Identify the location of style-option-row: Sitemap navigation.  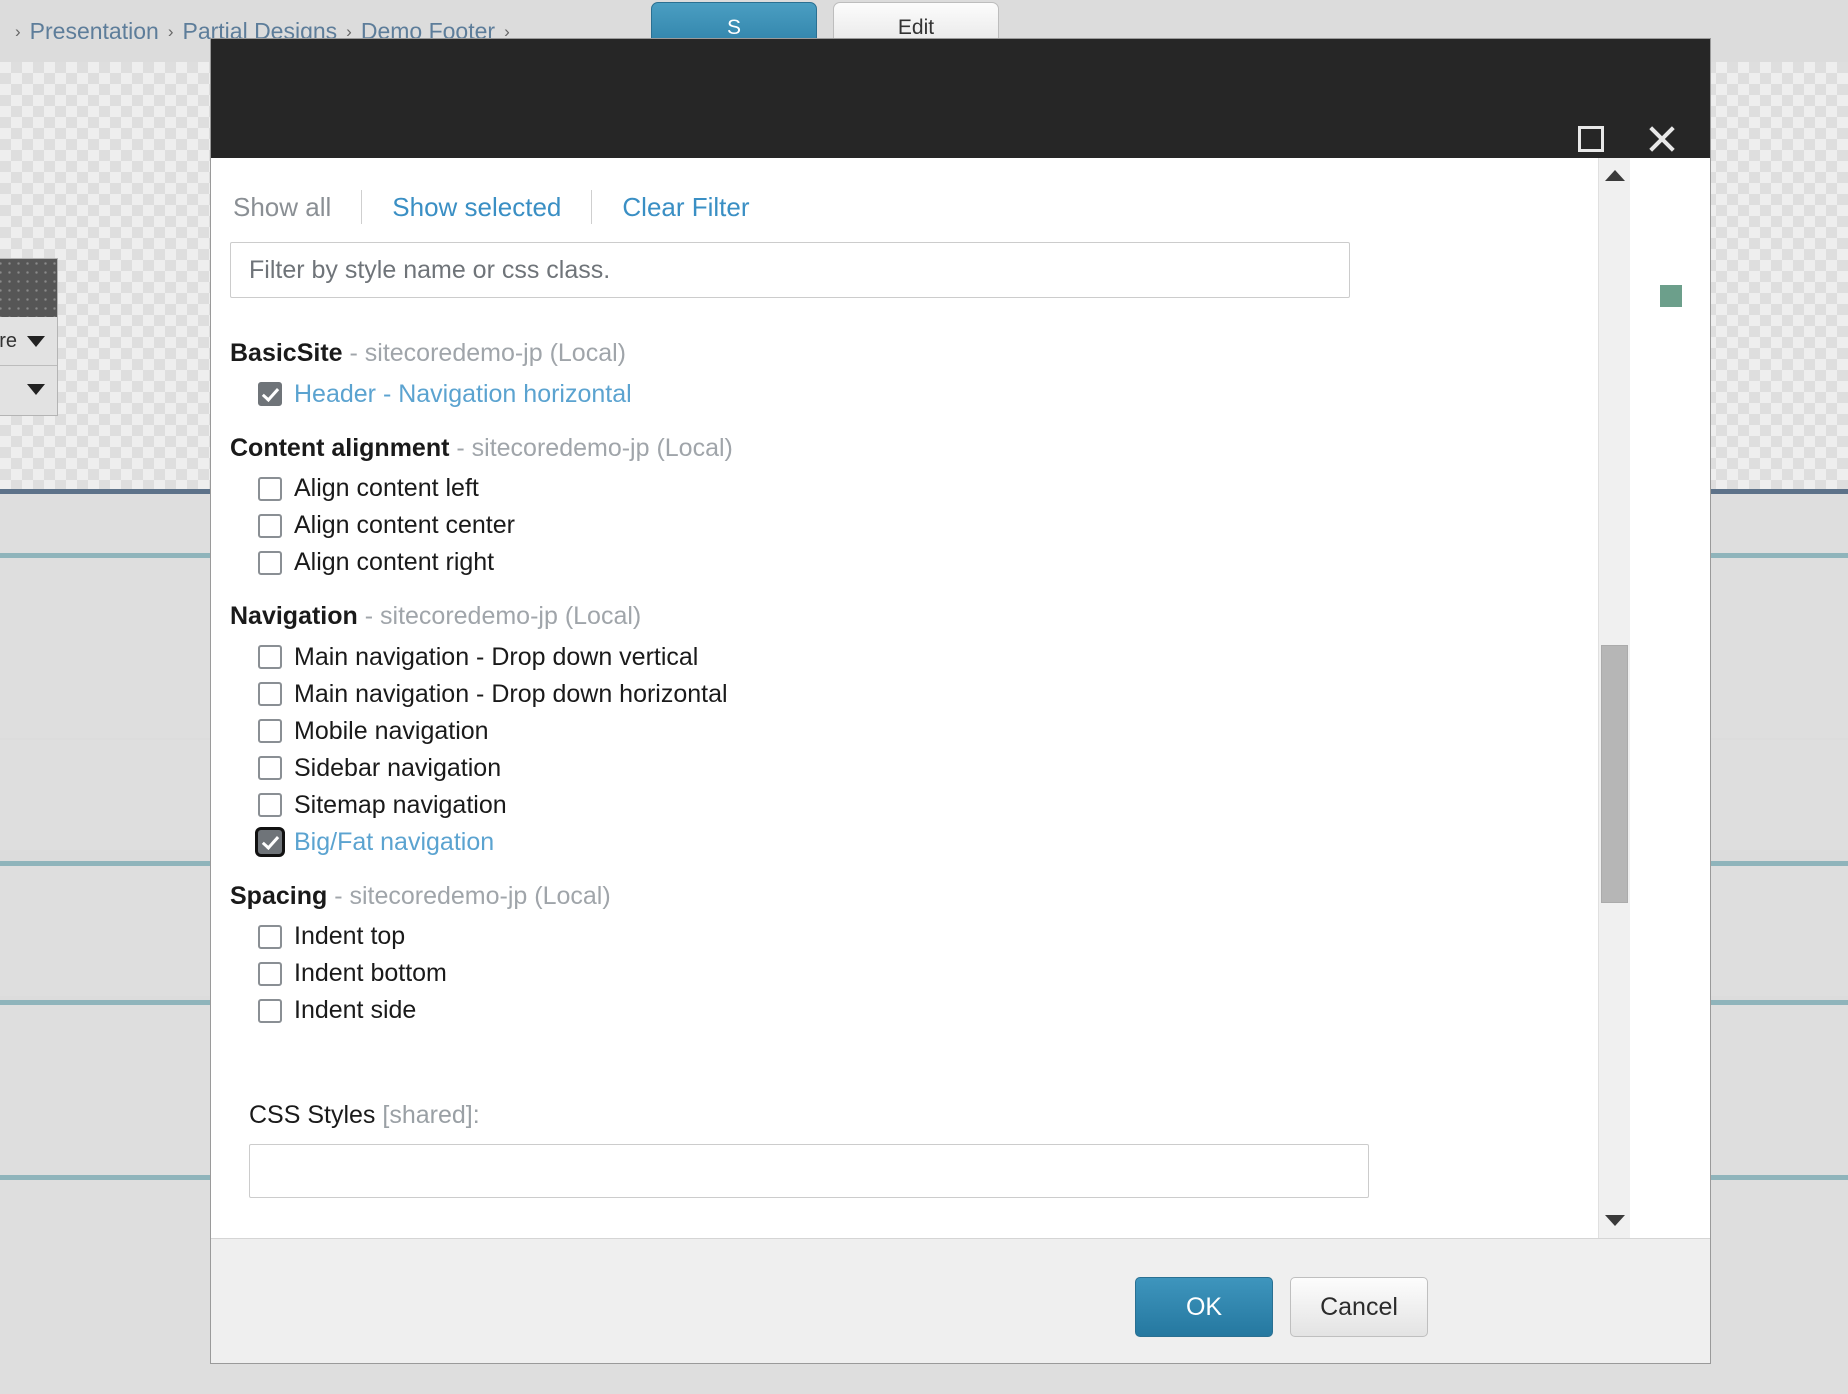
(809, 805).